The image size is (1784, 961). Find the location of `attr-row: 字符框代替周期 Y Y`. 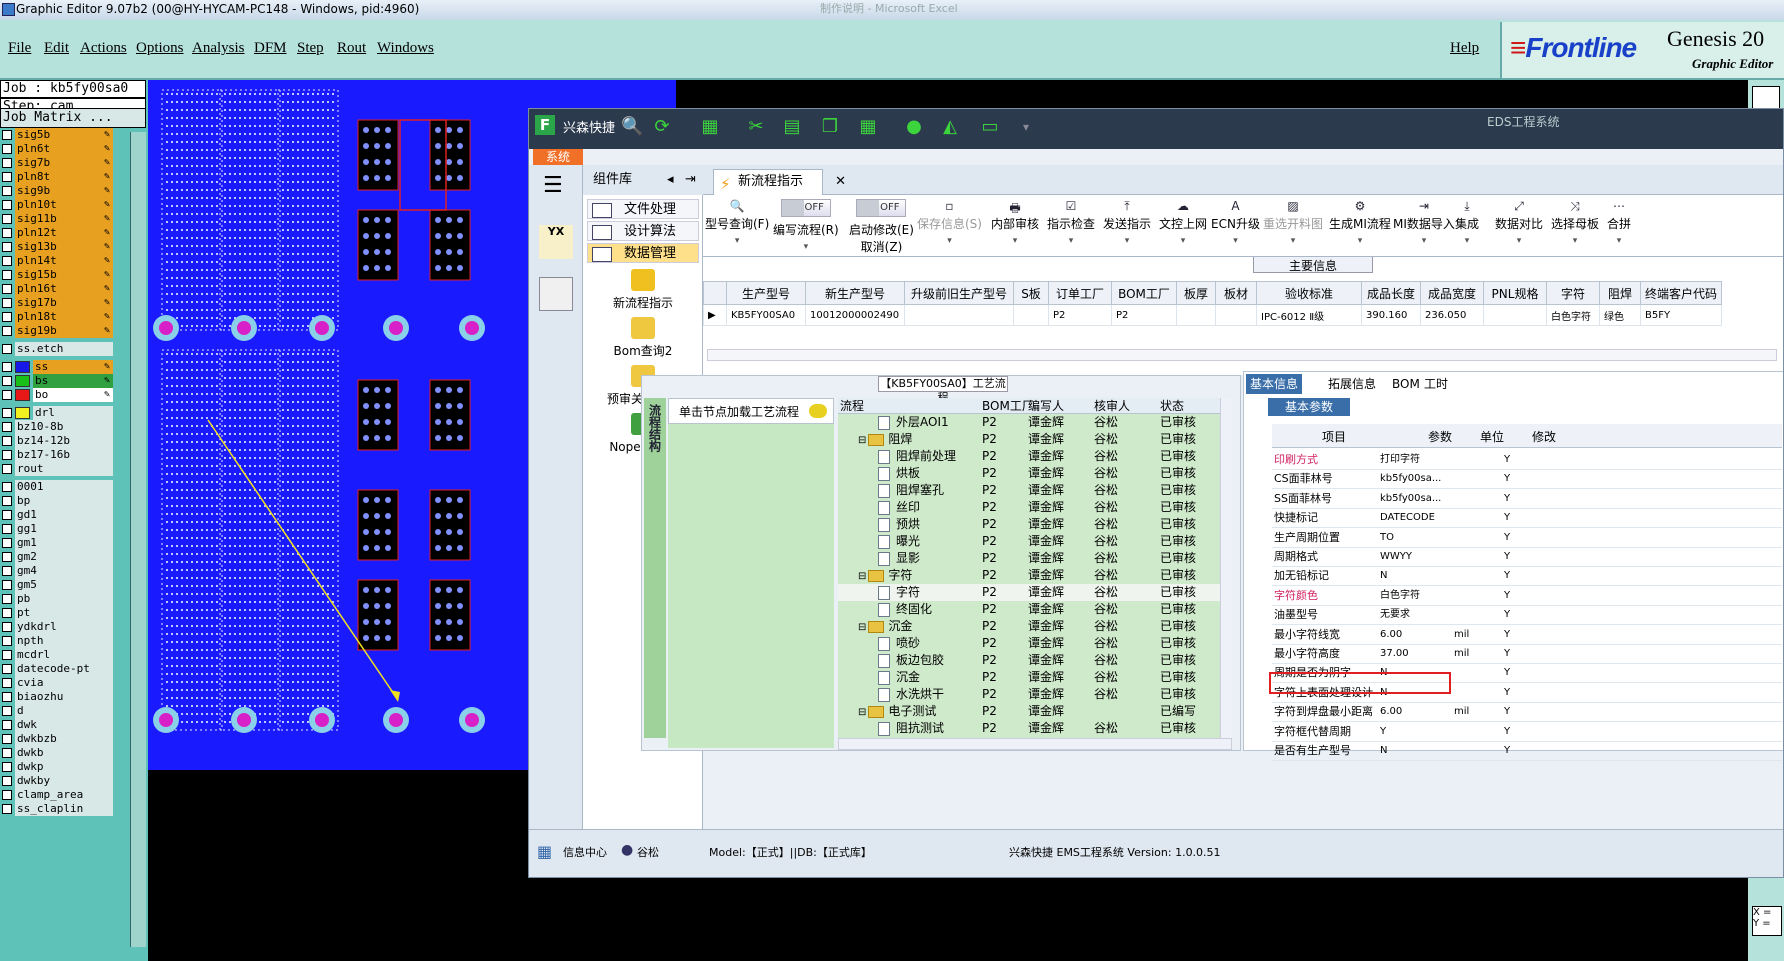

attr-row: 字符框代替周期 Y Y is located at coordinates (1527, 732).